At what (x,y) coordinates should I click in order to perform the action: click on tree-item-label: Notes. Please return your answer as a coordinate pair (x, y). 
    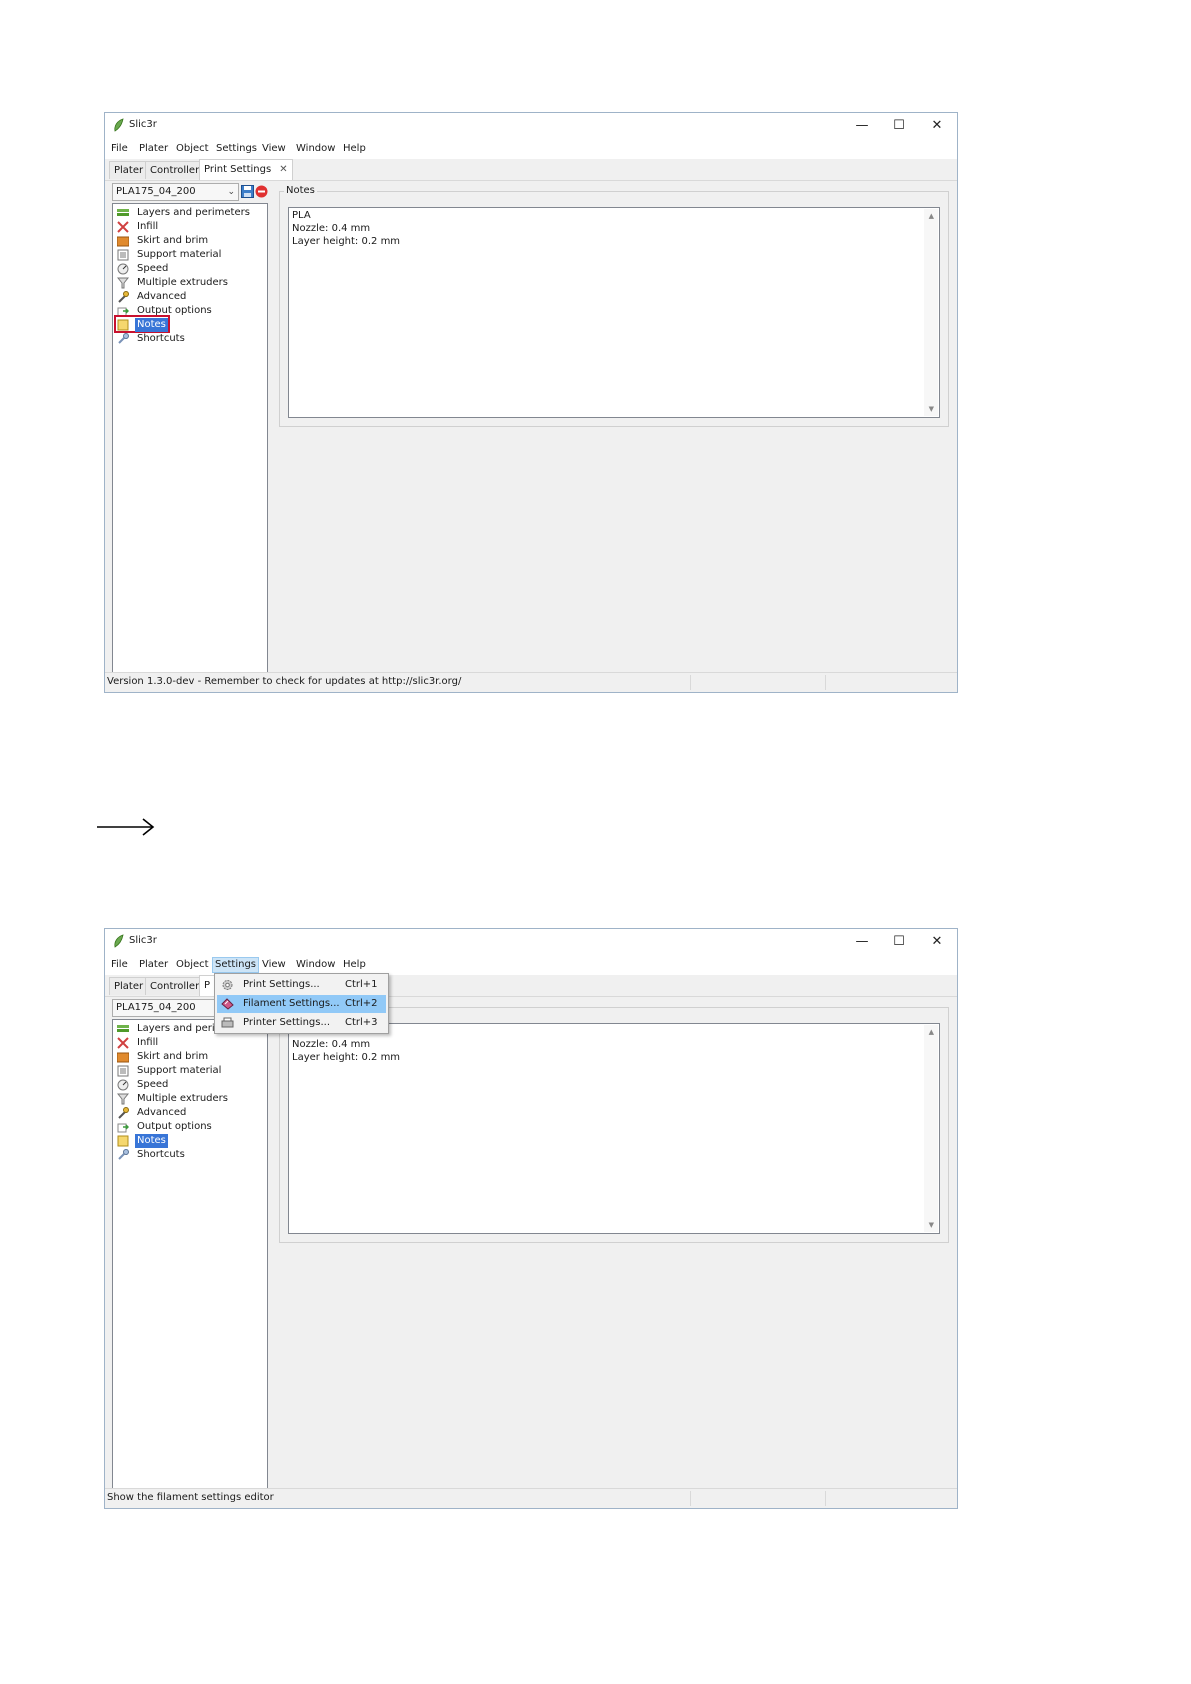
    Looking at the image, I should click on (151, 1141).